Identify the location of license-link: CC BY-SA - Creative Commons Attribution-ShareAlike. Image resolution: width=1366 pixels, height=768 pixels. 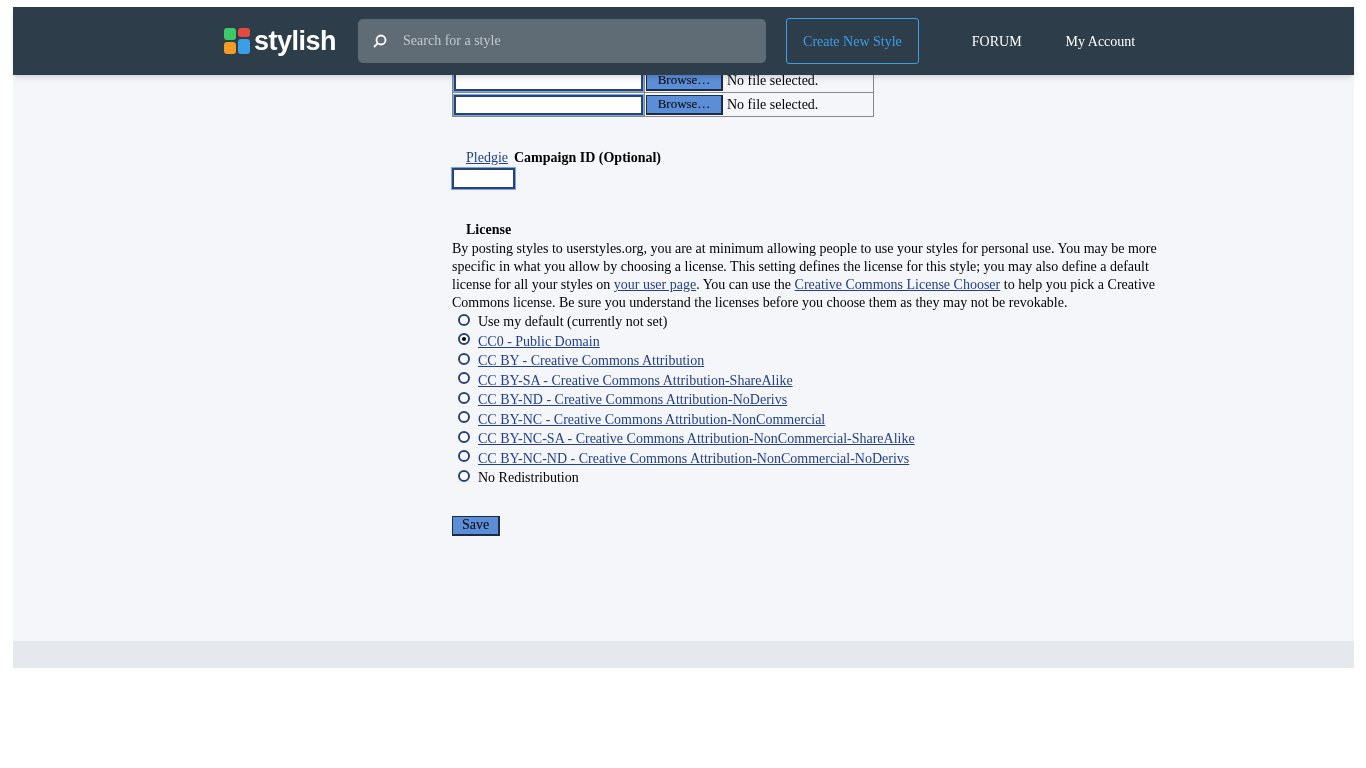
(635, 380).